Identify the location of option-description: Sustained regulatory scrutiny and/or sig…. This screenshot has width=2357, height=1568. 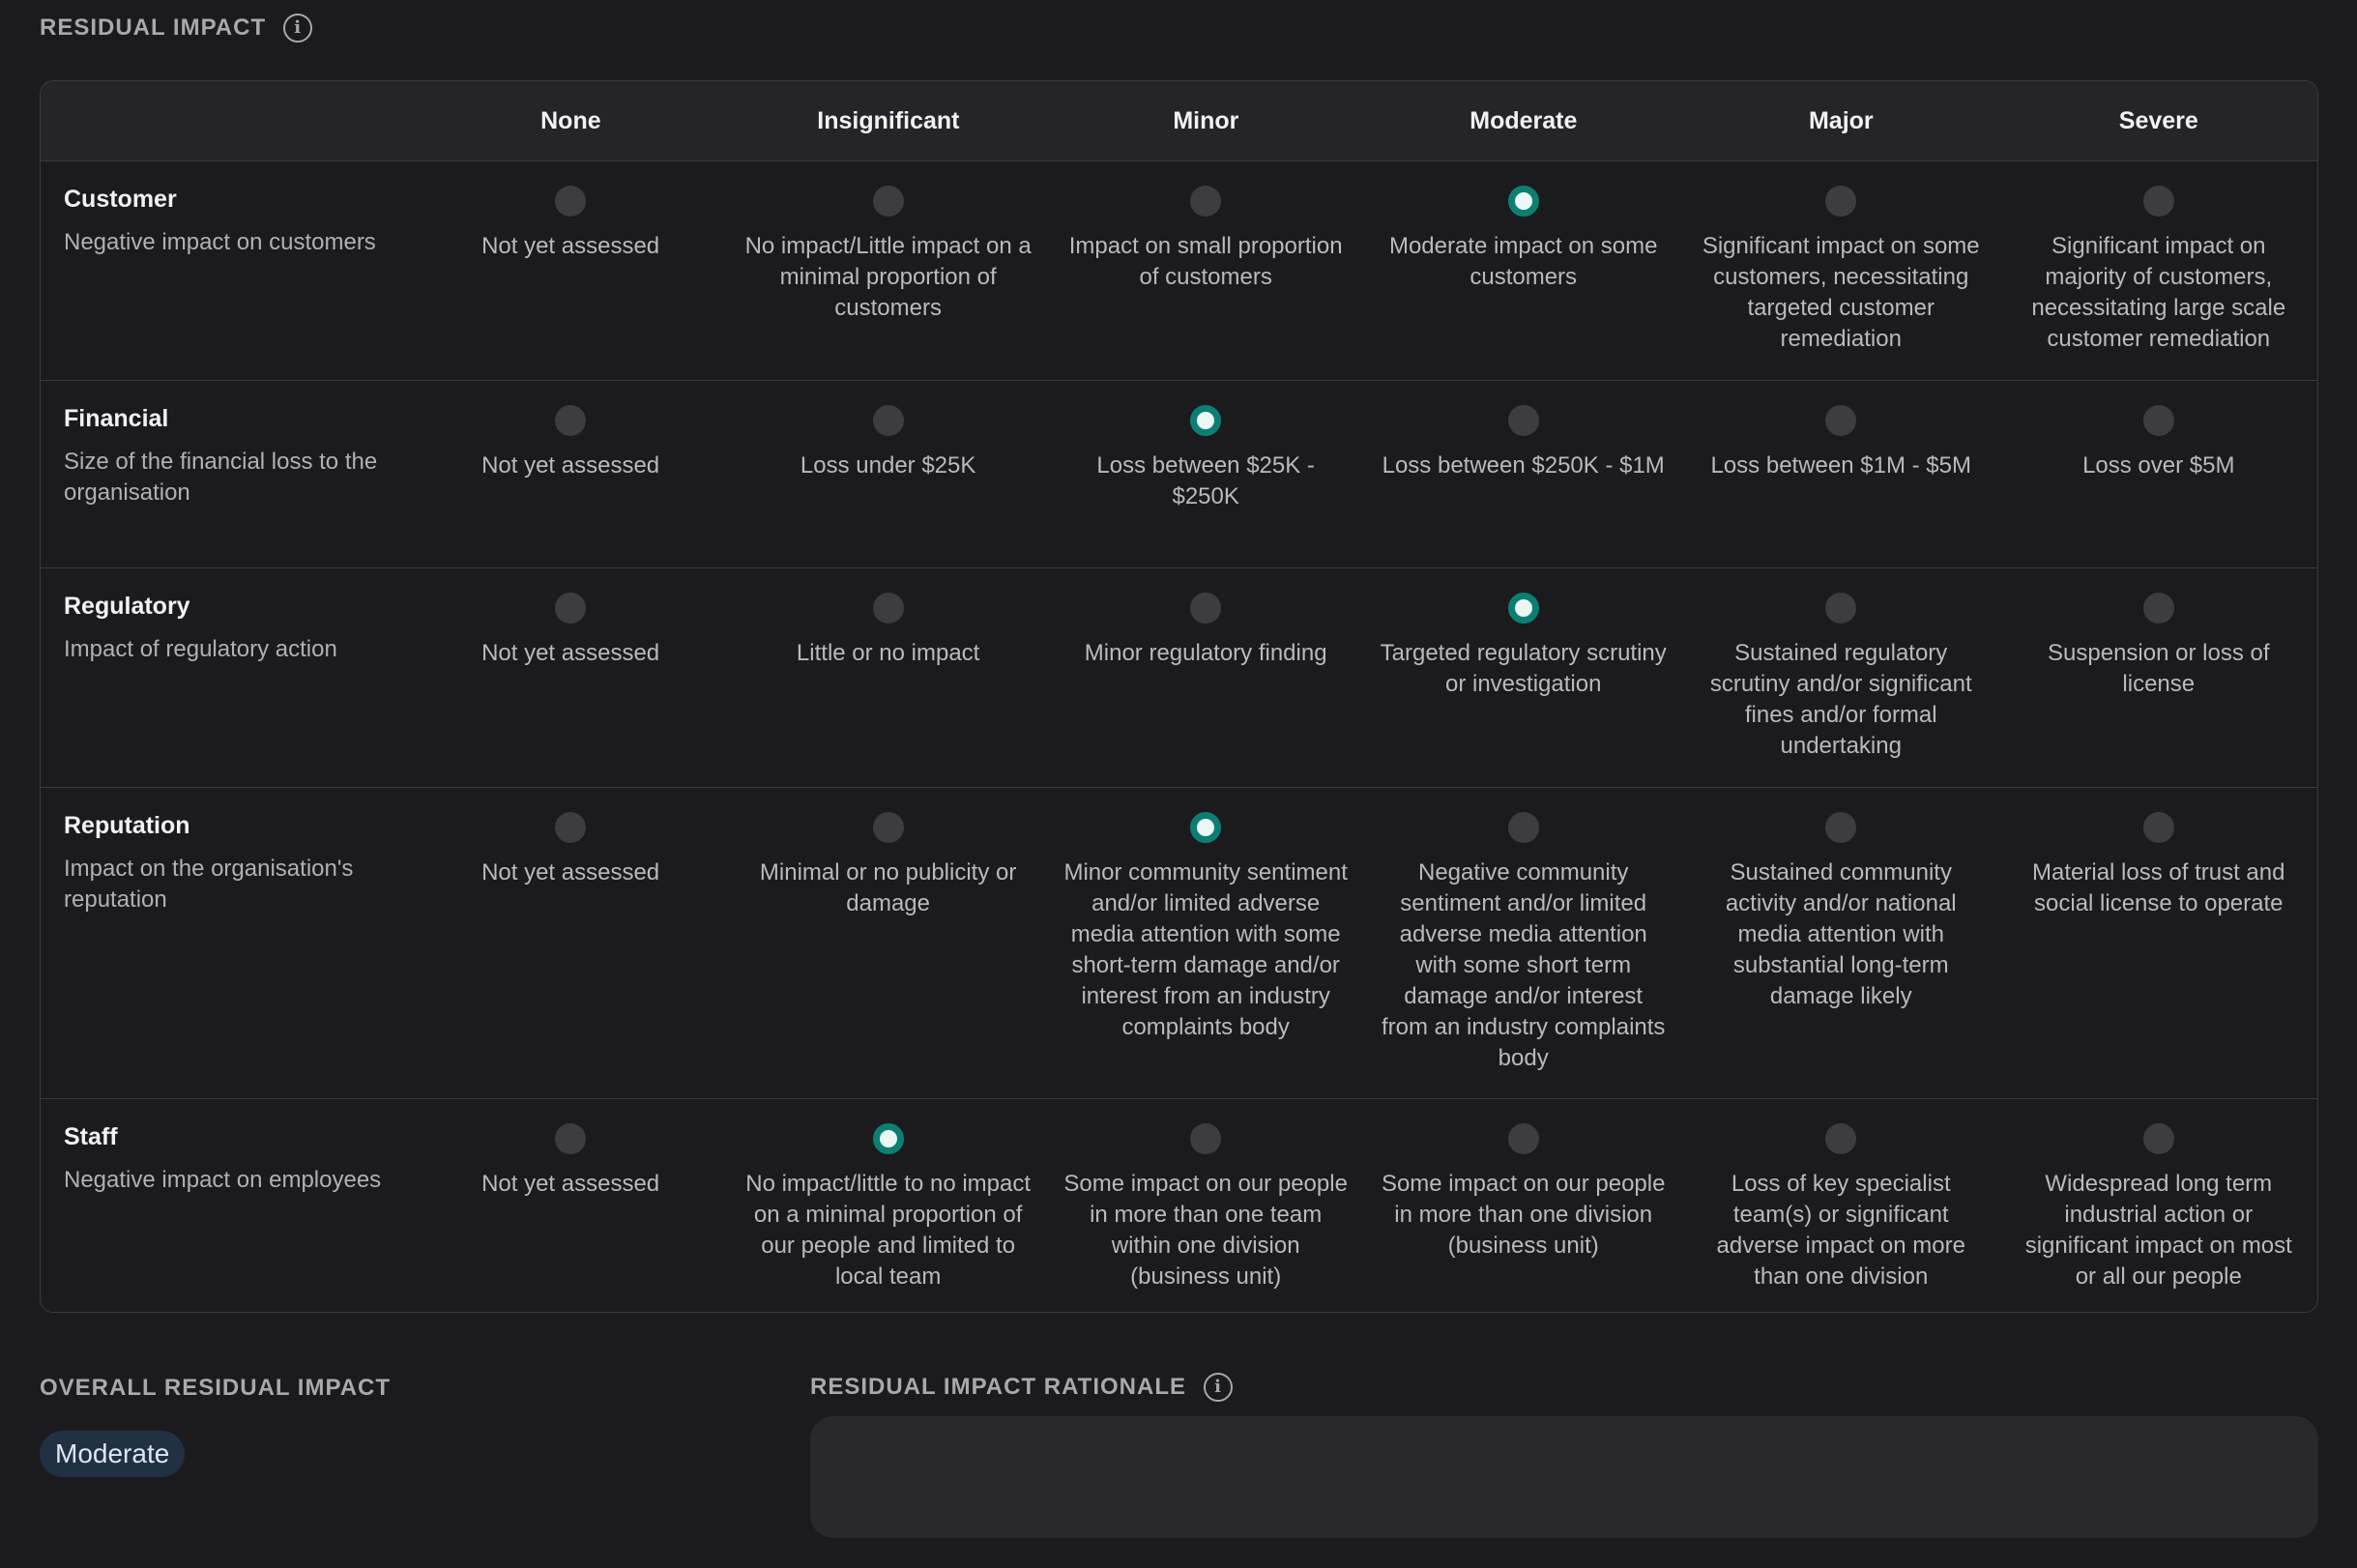
(1840, 699).